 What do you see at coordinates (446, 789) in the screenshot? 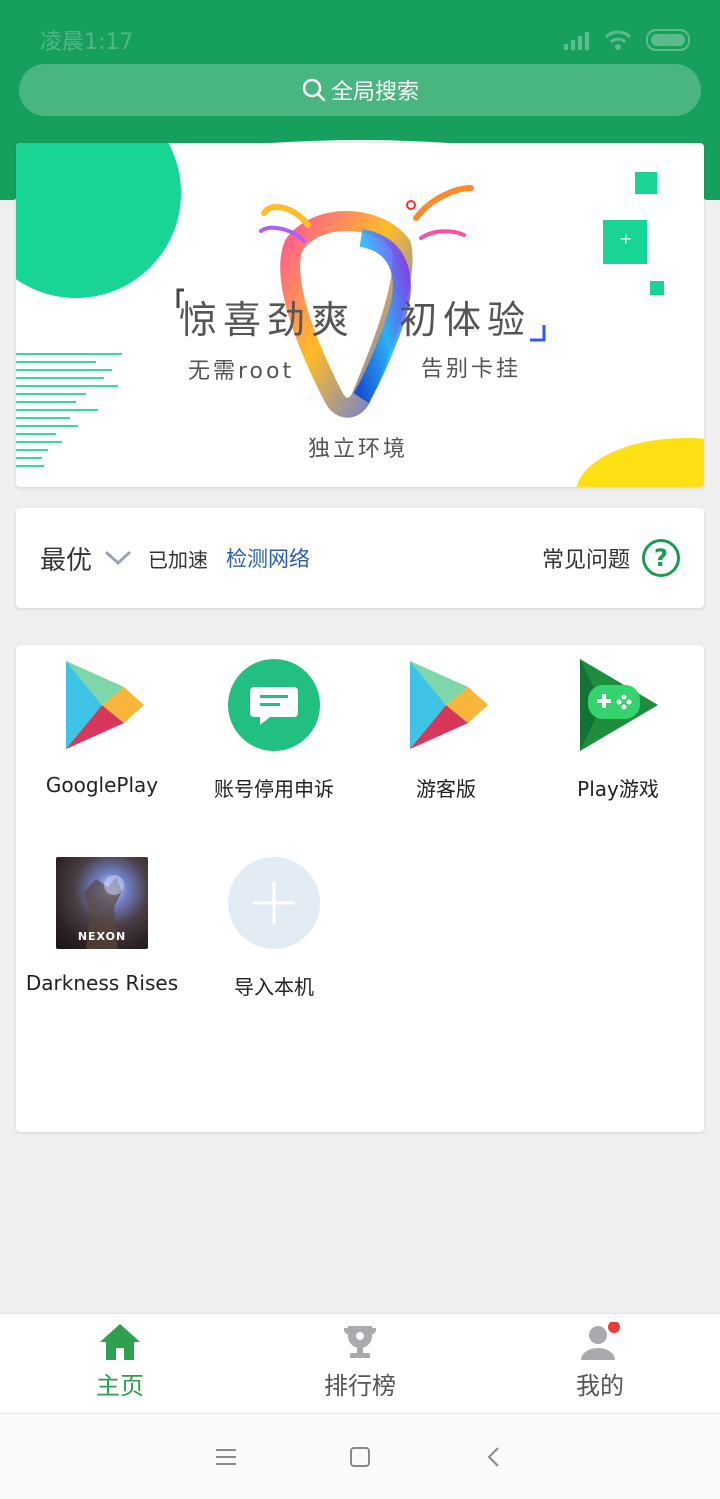
I see `app-label: 游客版` at bounding box center [446, 789].